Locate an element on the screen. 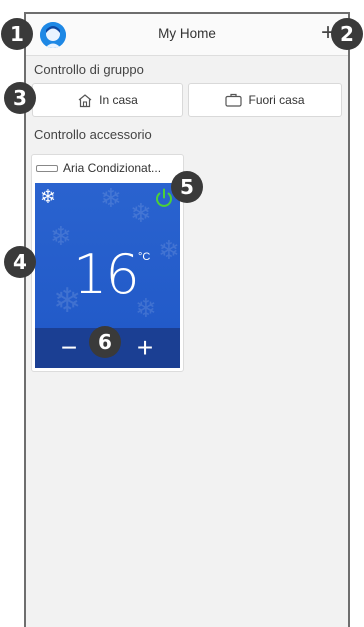 This screenshot has width=364, height=627. fuori-casa-button: Fuori casa is located at coordinates (265, 100).